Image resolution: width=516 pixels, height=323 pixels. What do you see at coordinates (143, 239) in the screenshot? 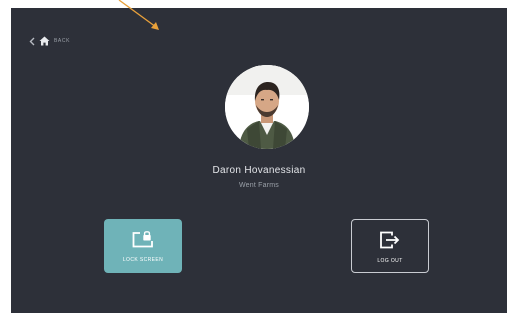
I see `lock-screen-icon` at bounding box center [143, 239].